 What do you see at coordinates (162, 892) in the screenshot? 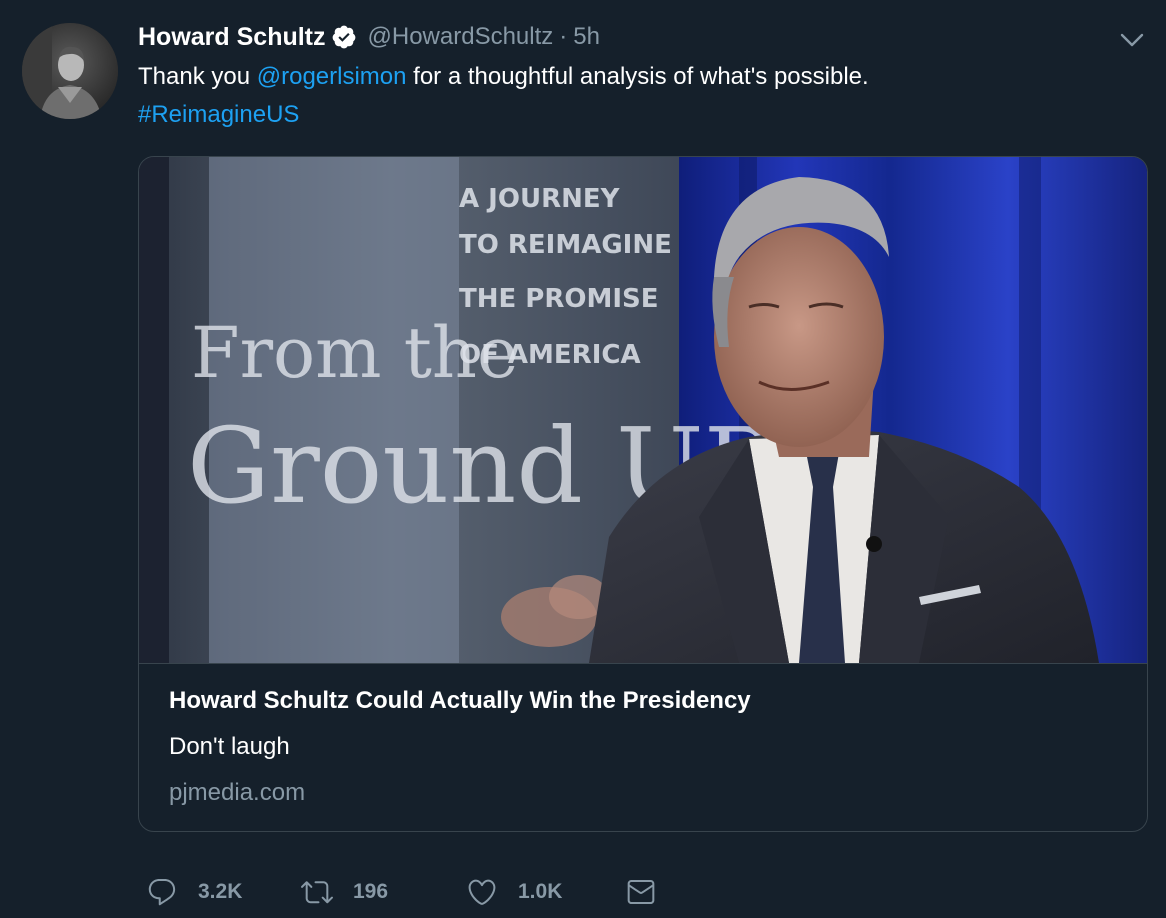
I see `reply-icon` at bounding box center [162, 892].